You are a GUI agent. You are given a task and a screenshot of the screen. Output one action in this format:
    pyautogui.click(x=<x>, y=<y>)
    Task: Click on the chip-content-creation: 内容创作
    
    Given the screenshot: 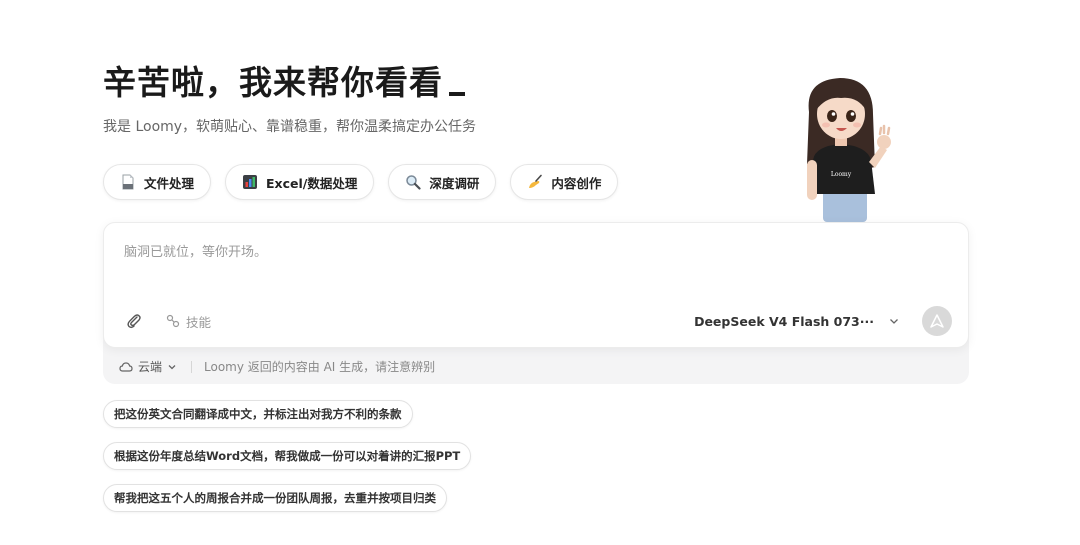 What is the action you would take?
    pyautogui.click(x=564, y=182)
    